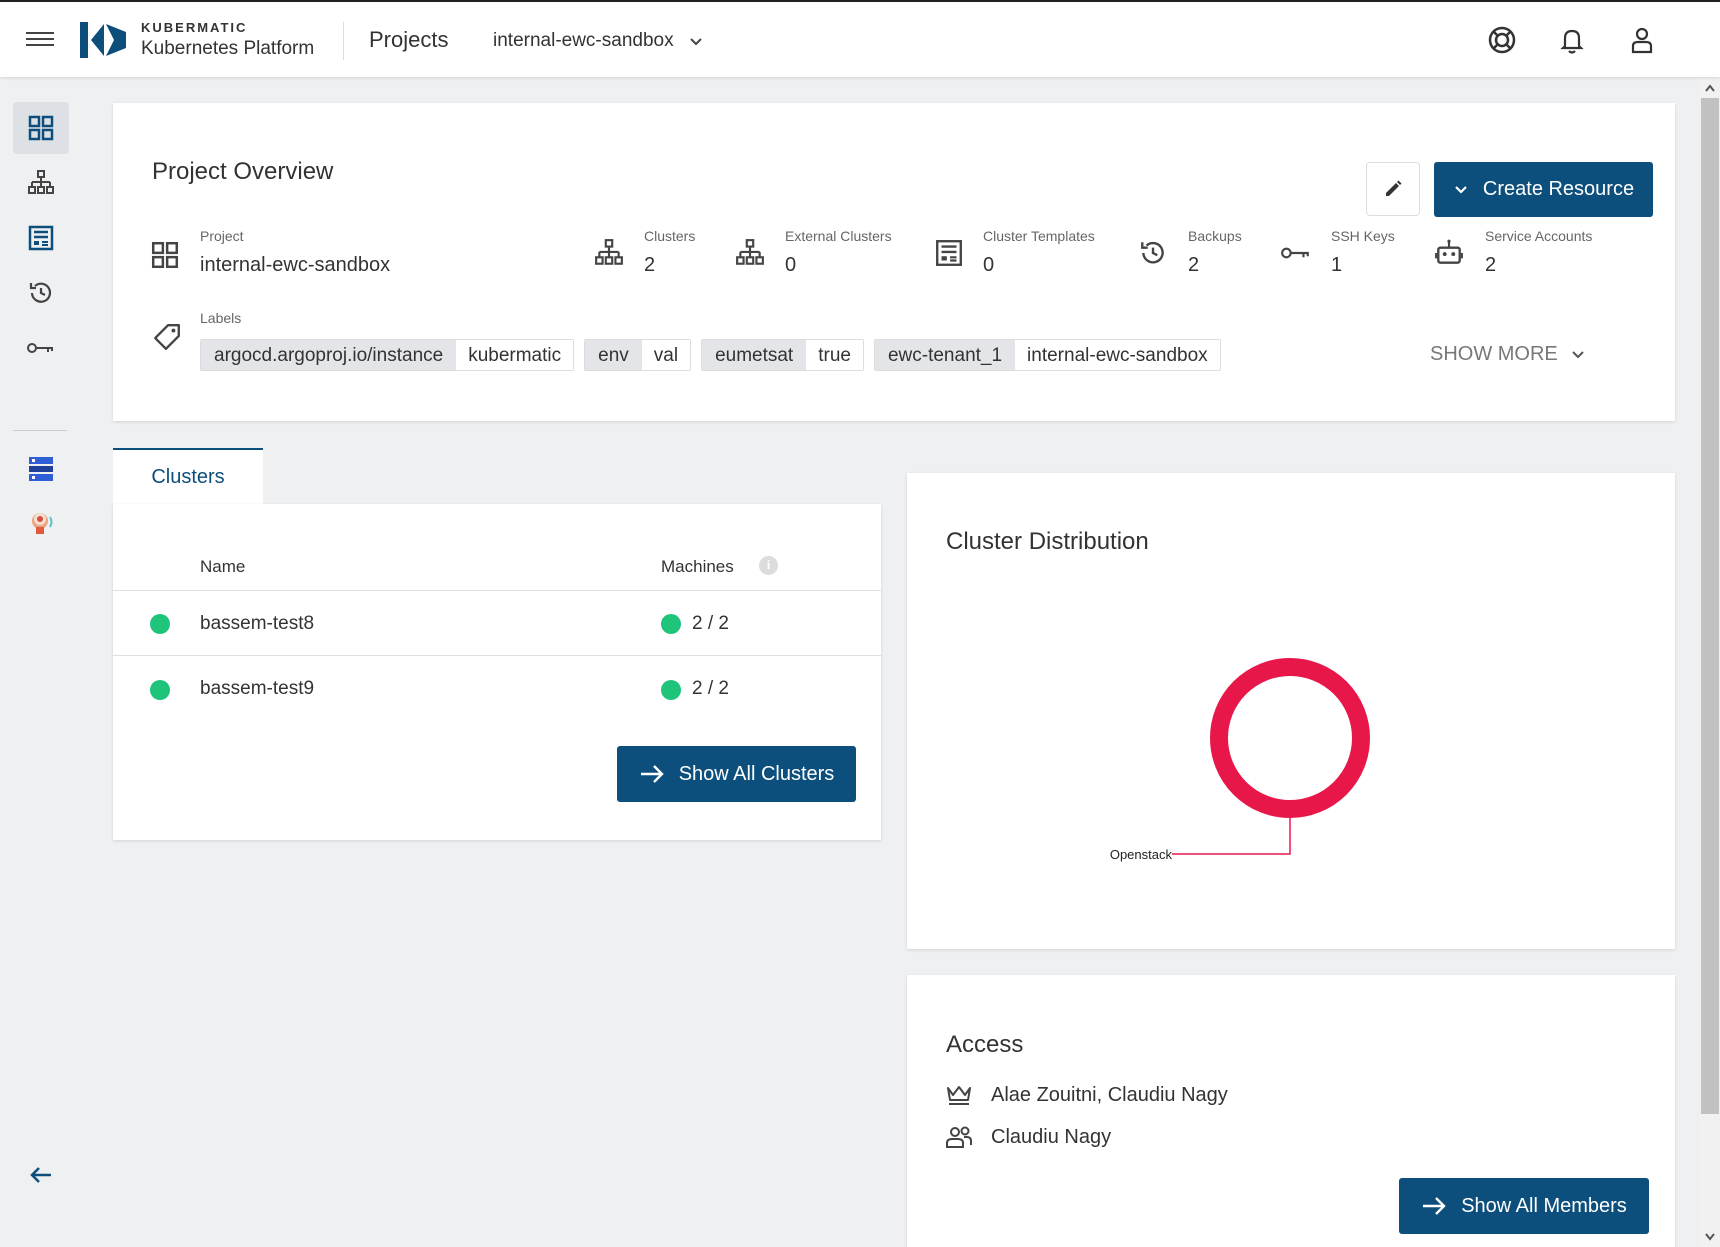  Describe the element at coordinates (41, 469) in the screenshot. I see `sidebar-item-rbac` at that location.